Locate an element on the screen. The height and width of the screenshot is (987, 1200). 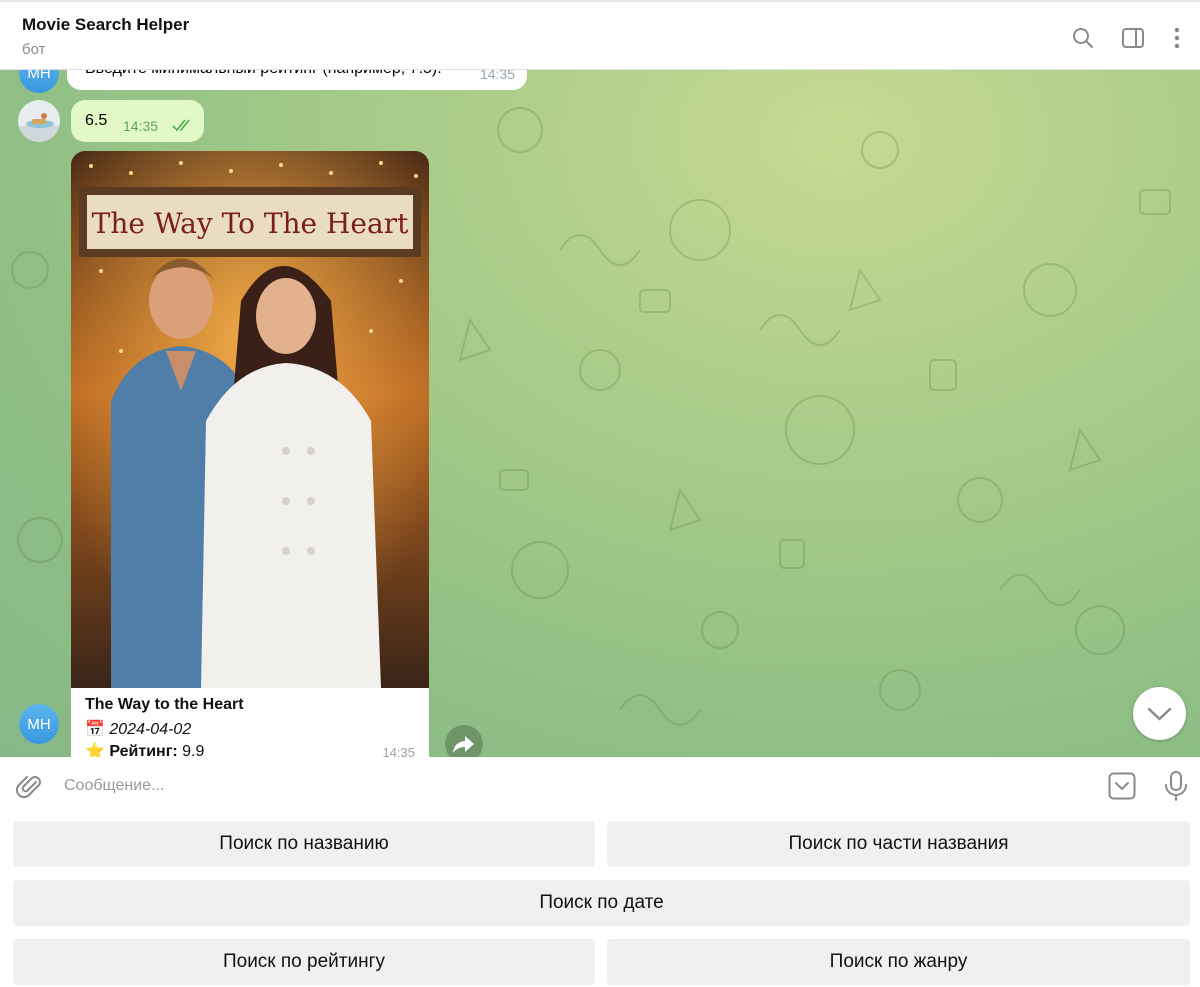
bot-keyboard-icon is located at coordinates (1122, 786).